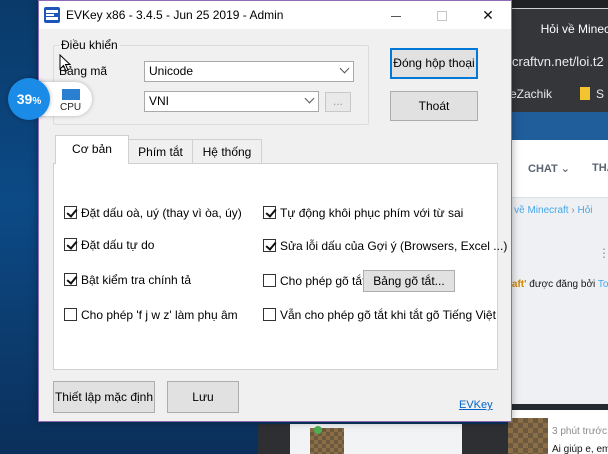 The height and width of the screenshot is (454, 608). What do you see at coordinates (434, 106) in the screenshot?
I see `exit-button: Thoát` at bounding box center [434, 106].